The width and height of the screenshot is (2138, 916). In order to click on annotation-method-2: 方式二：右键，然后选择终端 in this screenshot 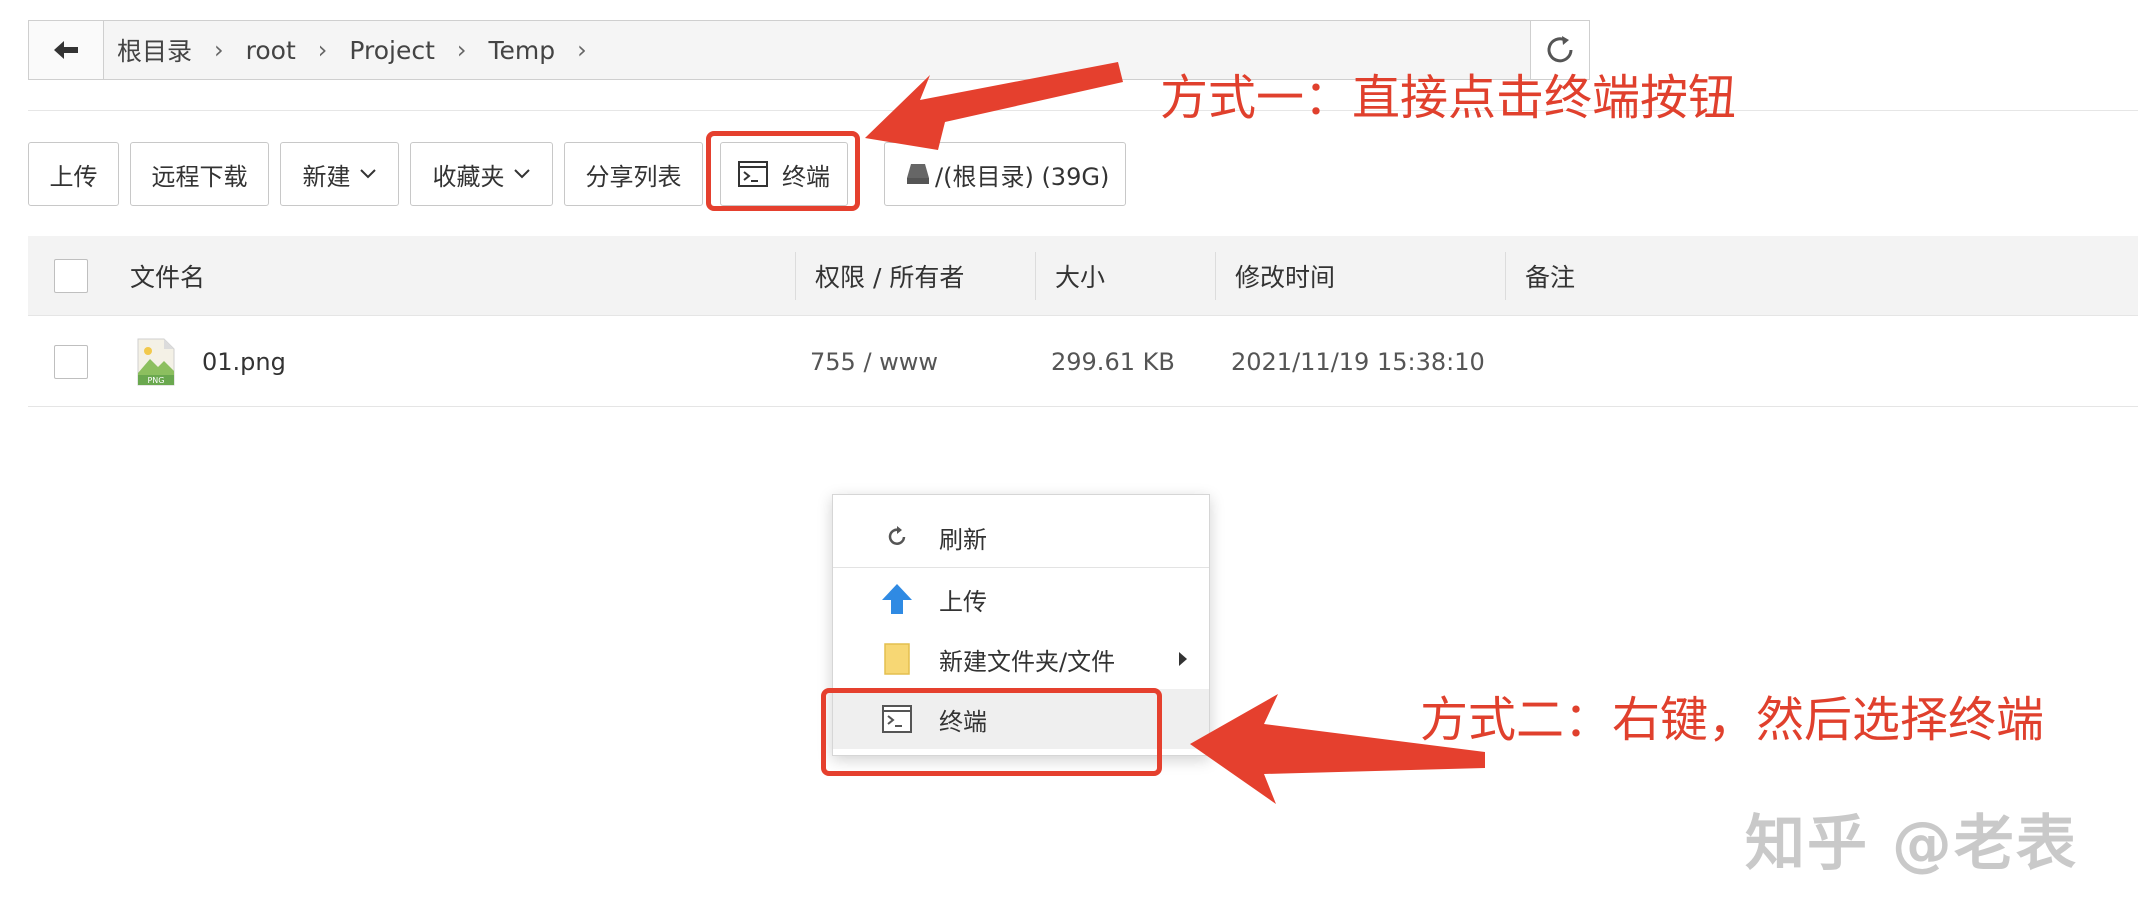, I will do `click(1732, 720)`.